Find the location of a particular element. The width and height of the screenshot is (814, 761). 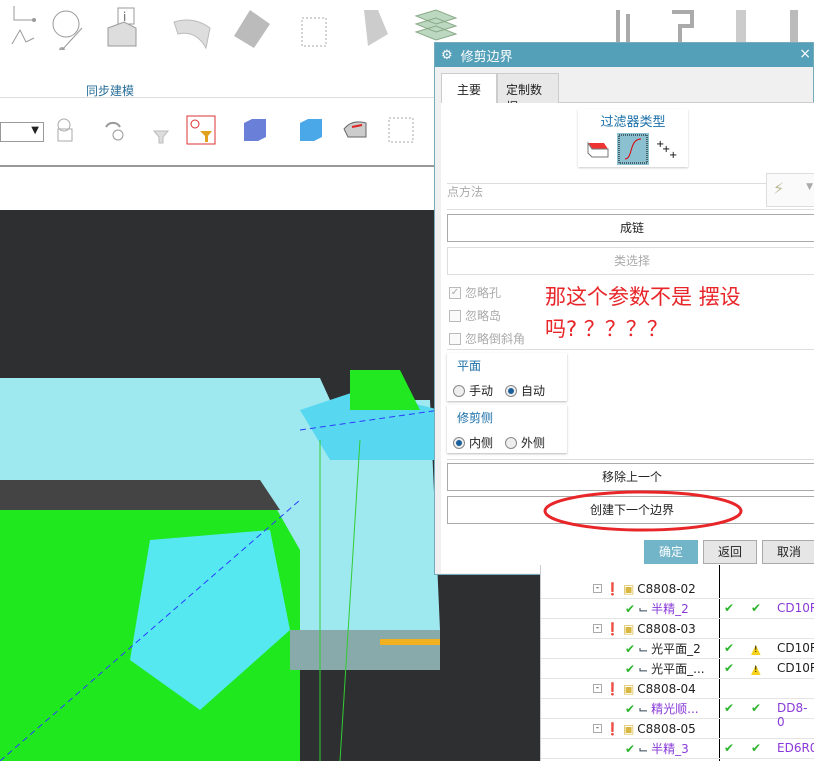

tree-operation-row: ✔⌙光平面_2✔!CD10R is located at coordinates (677, 649).